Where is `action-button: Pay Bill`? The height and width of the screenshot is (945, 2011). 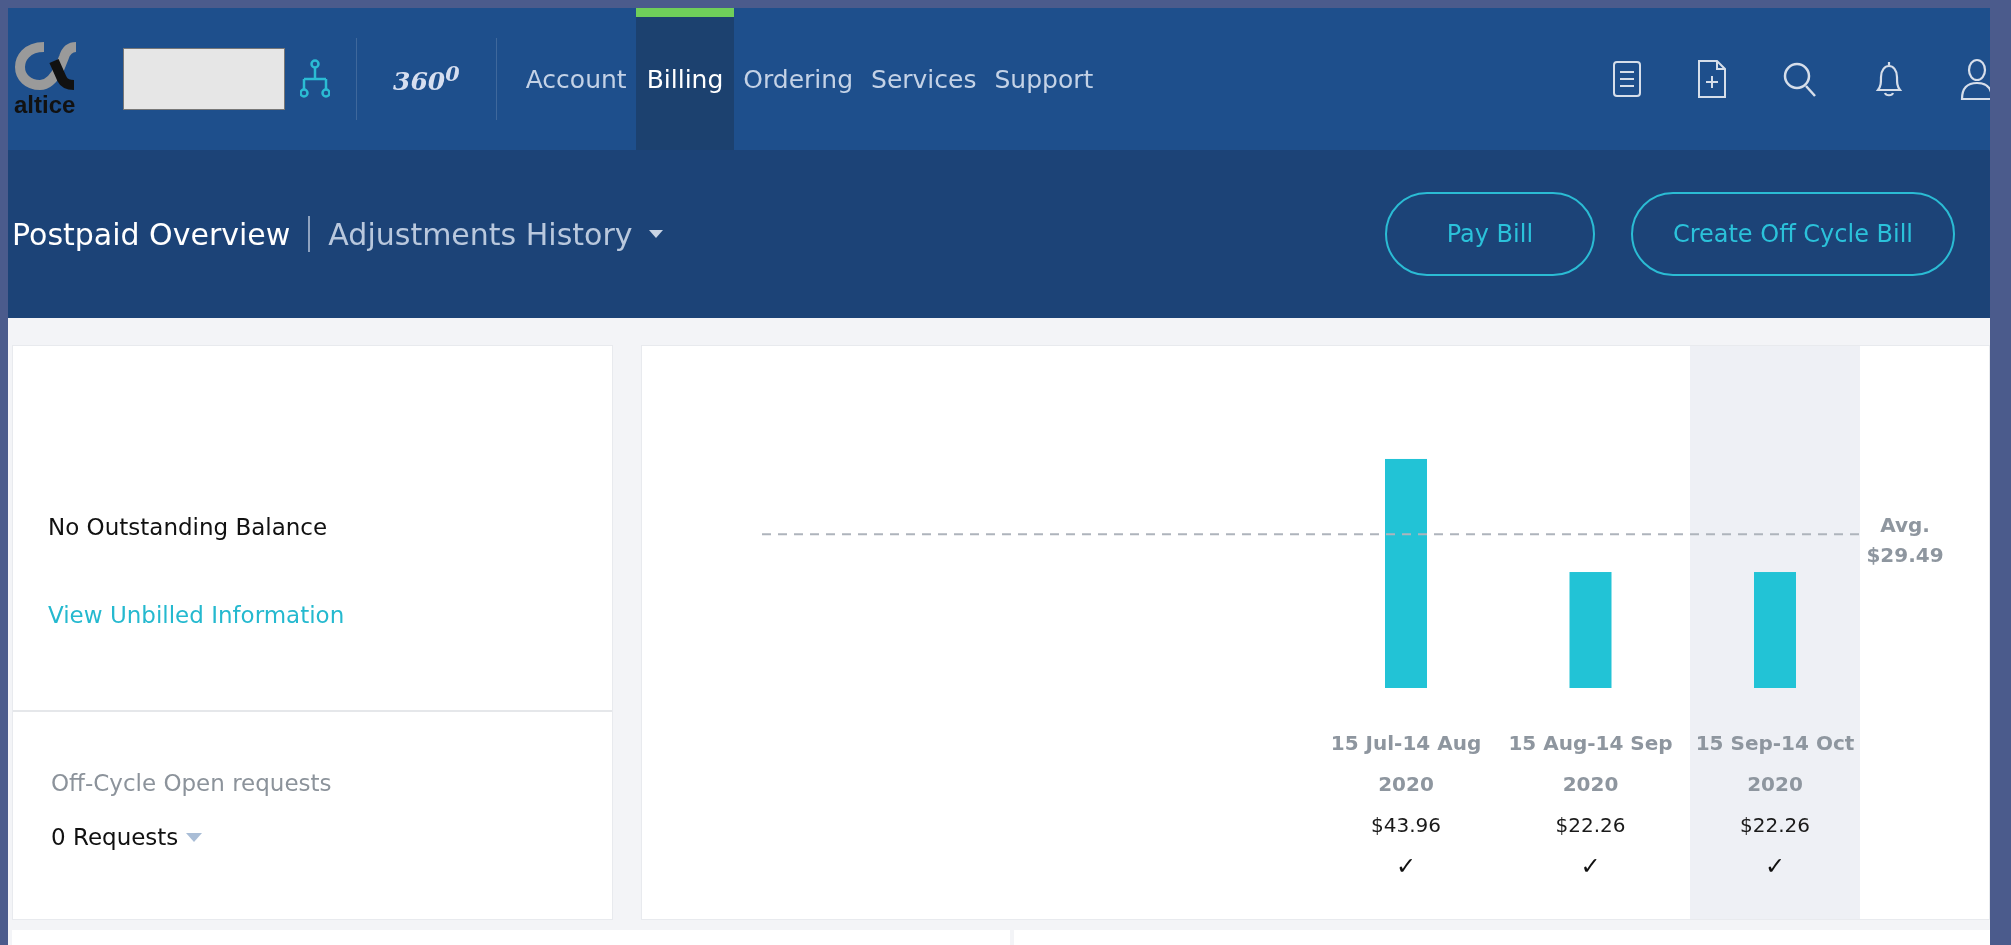
action-button: Pay Bill is located at coordinates (1489, 234).